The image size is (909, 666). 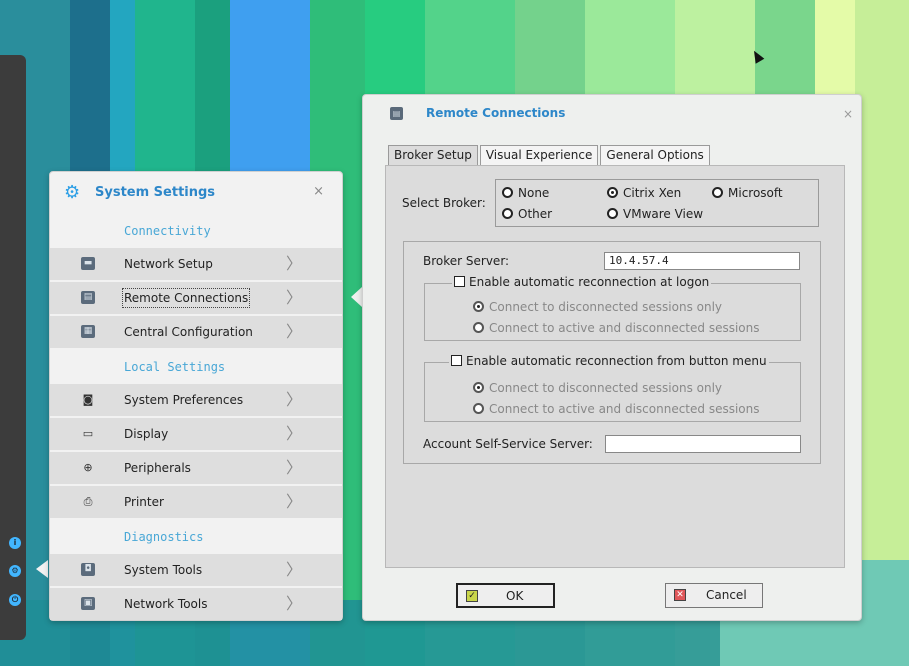 I want to click on menu-item-label: System Preferences, so click(x=184, y=400).